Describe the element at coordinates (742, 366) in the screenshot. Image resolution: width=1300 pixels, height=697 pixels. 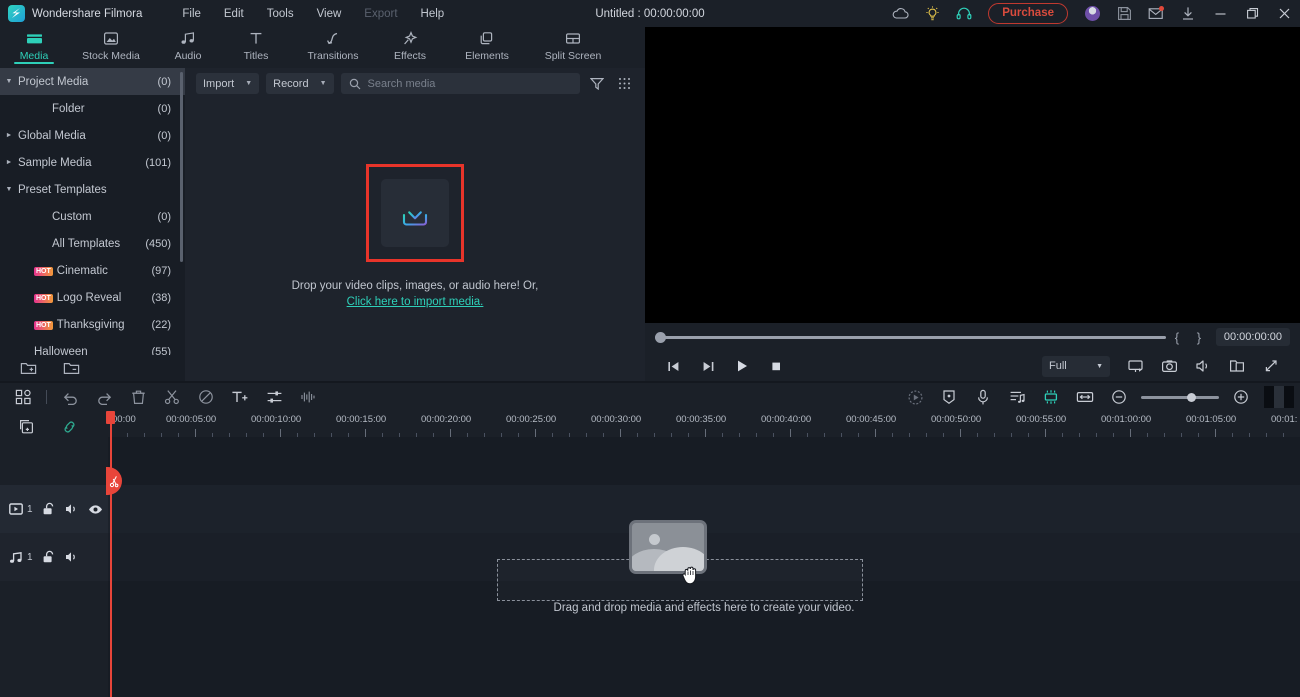
I see `play-icon` at that location.